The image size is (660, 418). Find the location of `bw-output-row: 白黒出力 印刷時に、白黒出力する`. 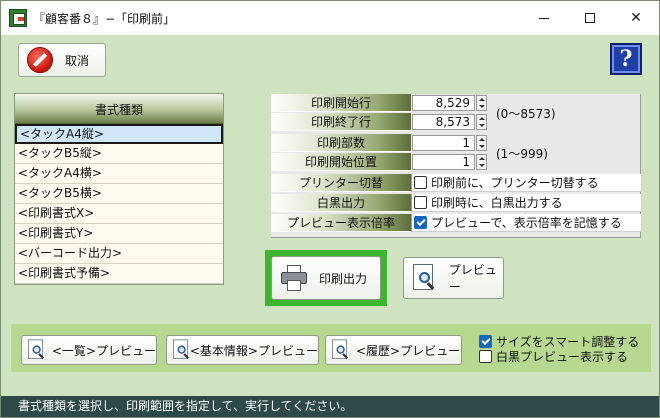

bw-output-row: 白黒出力 印刷時に、白黒出力する is located at coordinates (456, 203).